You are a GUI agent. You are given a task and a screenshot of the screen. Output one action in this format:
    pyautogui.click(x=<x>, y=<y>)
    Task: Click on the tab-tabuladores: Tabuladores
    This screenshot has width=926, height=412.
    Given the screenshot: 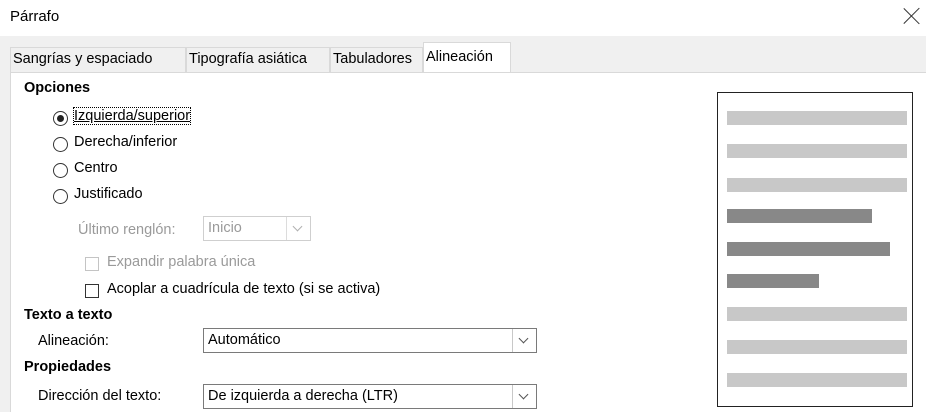 What is the action you would take?
    pyautogui.click(x=376, y=59)
    